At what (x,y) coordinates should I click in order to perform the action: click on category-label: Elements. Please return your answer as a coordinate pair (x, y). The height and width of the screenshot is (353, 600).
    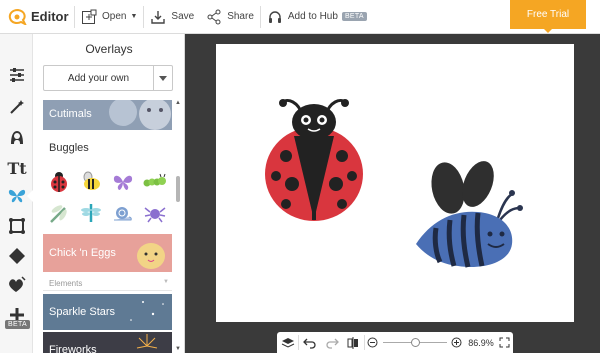
    Looking at the image, I should click on (66, 283).